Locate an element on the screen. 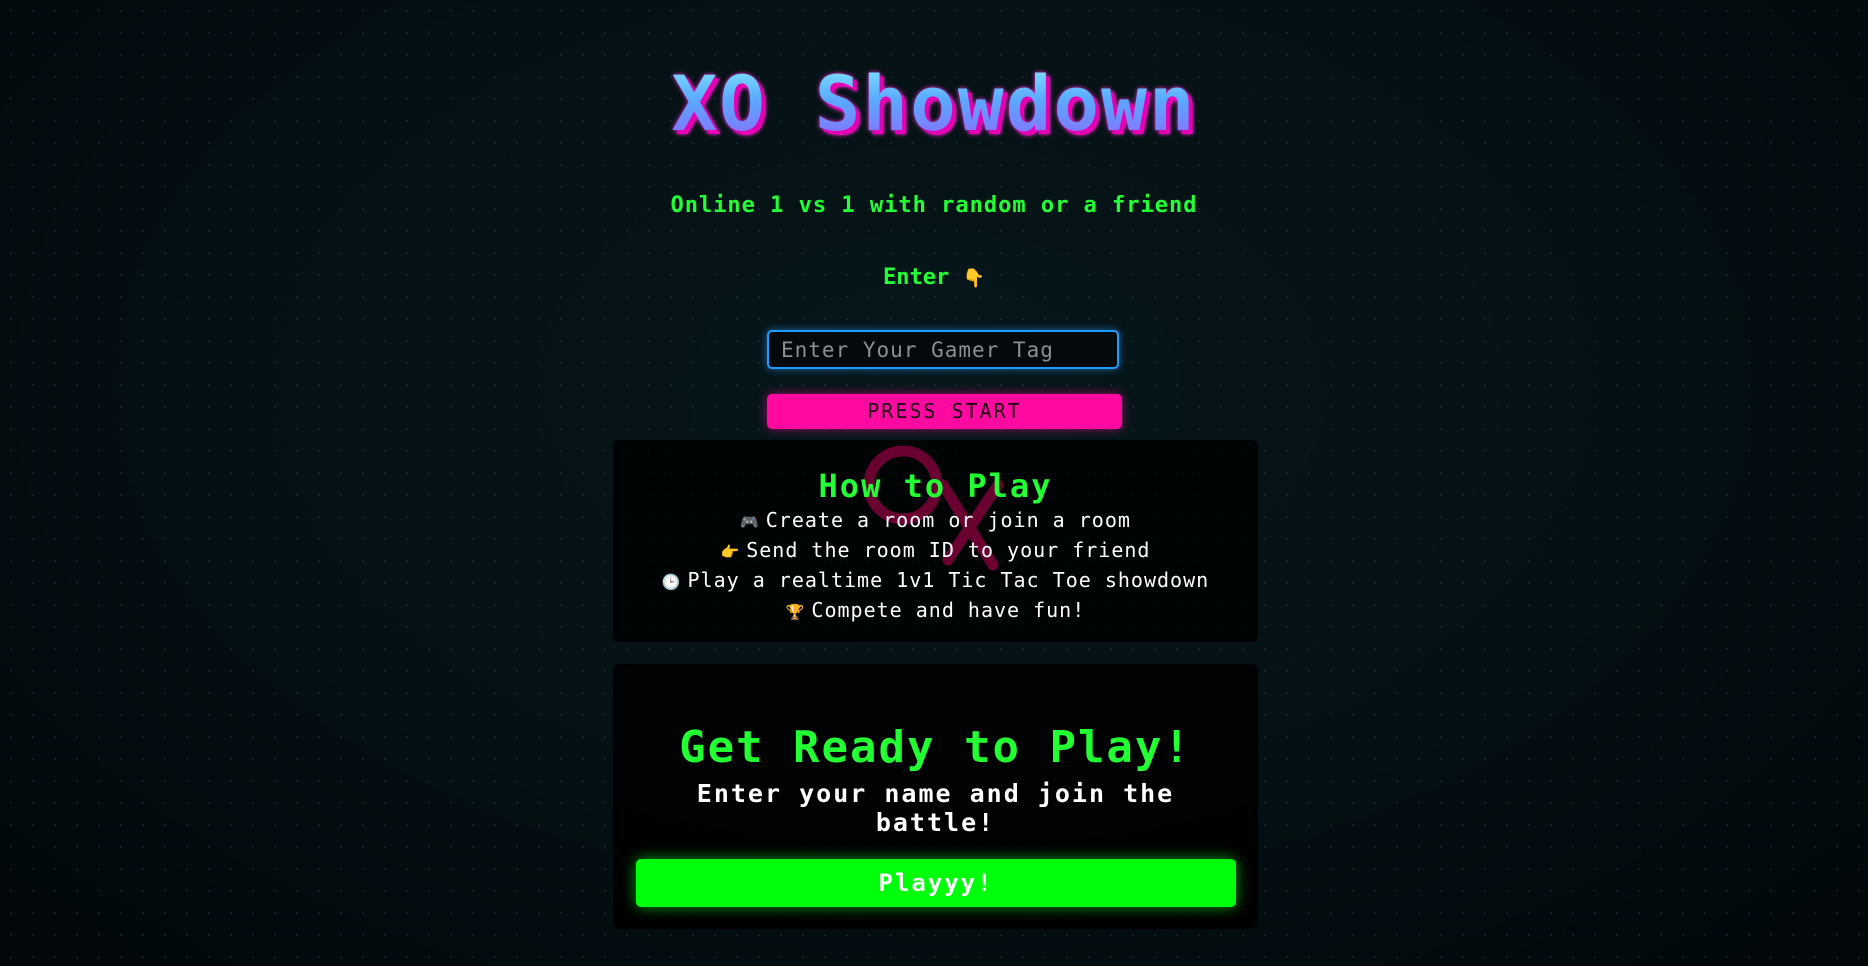 This screenshot has height=966, width=1868. clock-icon: 🕒 is located at coordinates (671, 582).